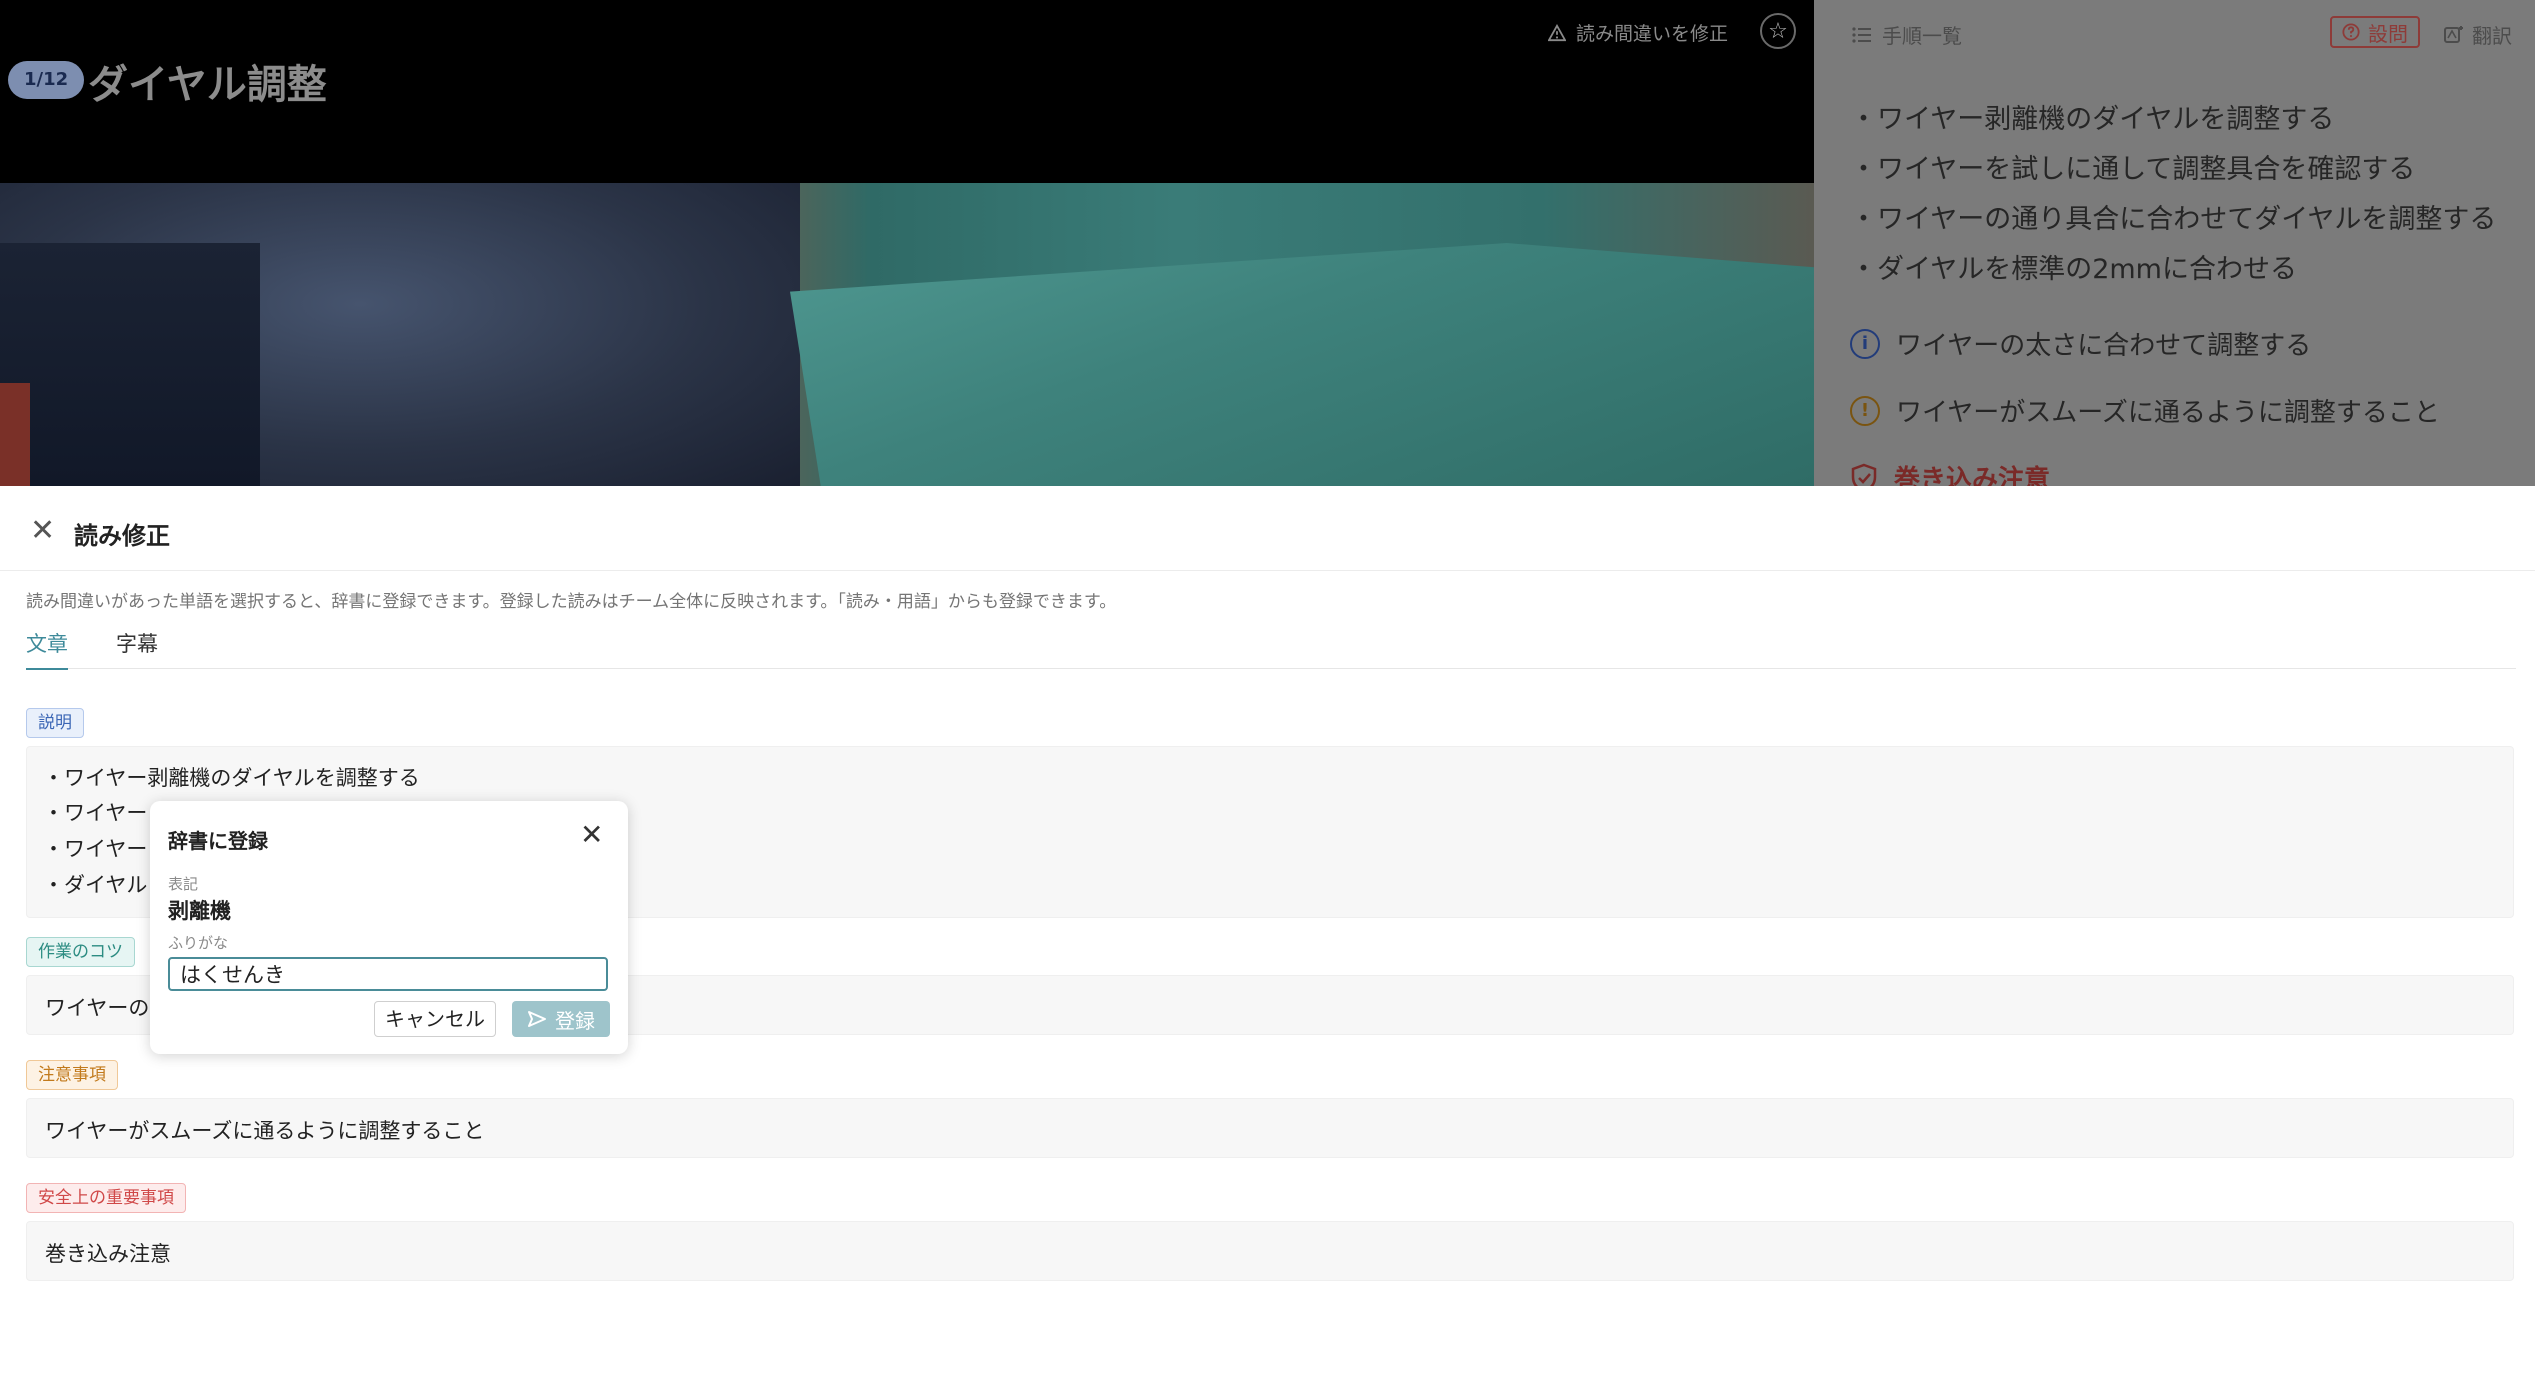  I want to click on side-tip: i ワイヤーの太さに合わせて調整する, so click(2080, 343).